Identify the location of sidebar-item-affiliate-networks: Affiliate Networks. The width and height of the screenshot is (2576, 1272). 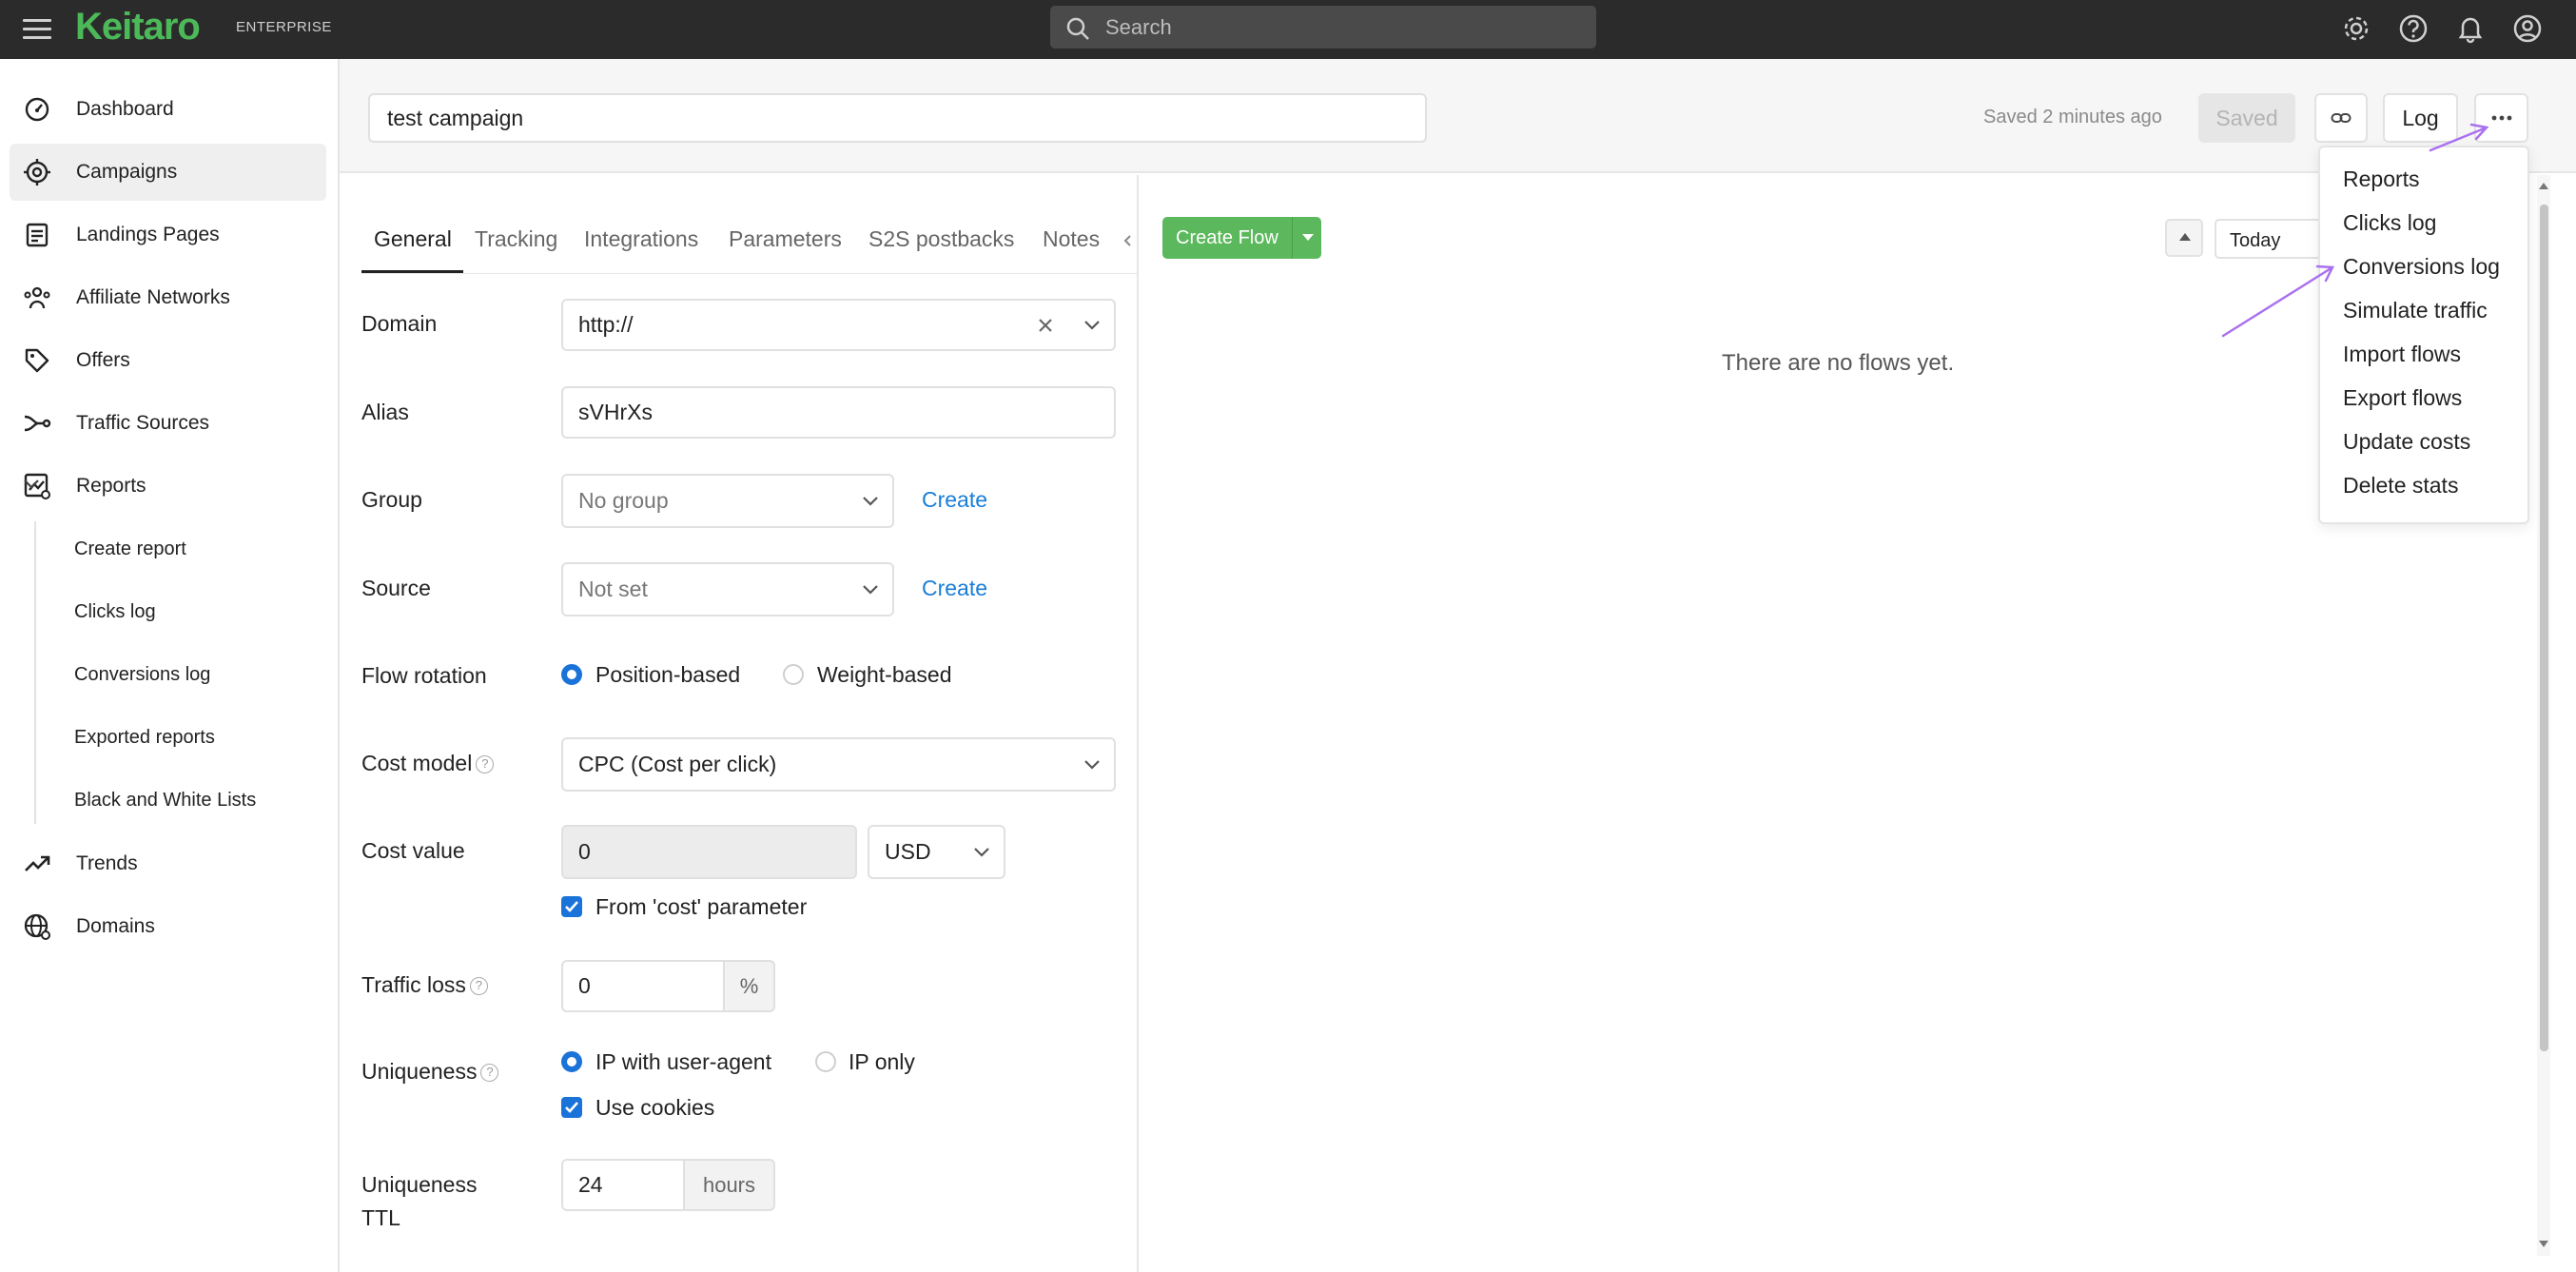
(168, 297).